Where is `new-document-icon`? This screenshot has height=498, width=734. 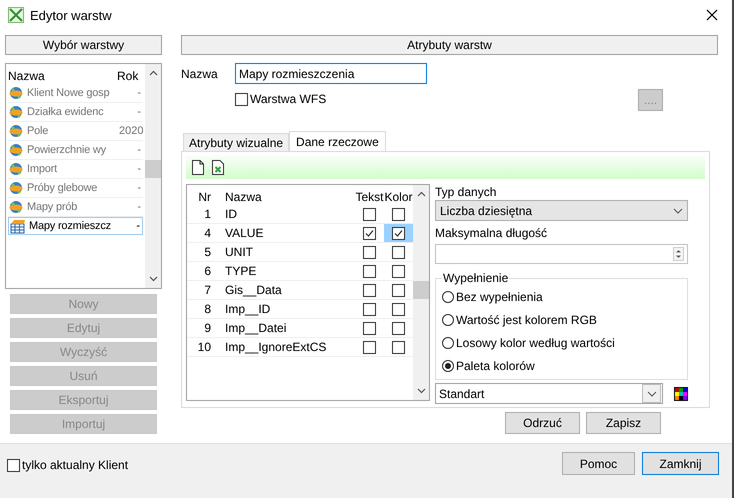 new-document-icon is located at coordinates (198, 167).